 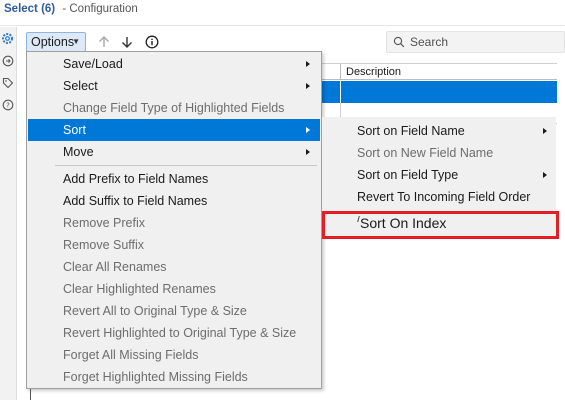 What do you see at coordinates (93, 64) in the screenshot?
I see `menu-item-label: Save/Load` at bounding box center [93, 64].